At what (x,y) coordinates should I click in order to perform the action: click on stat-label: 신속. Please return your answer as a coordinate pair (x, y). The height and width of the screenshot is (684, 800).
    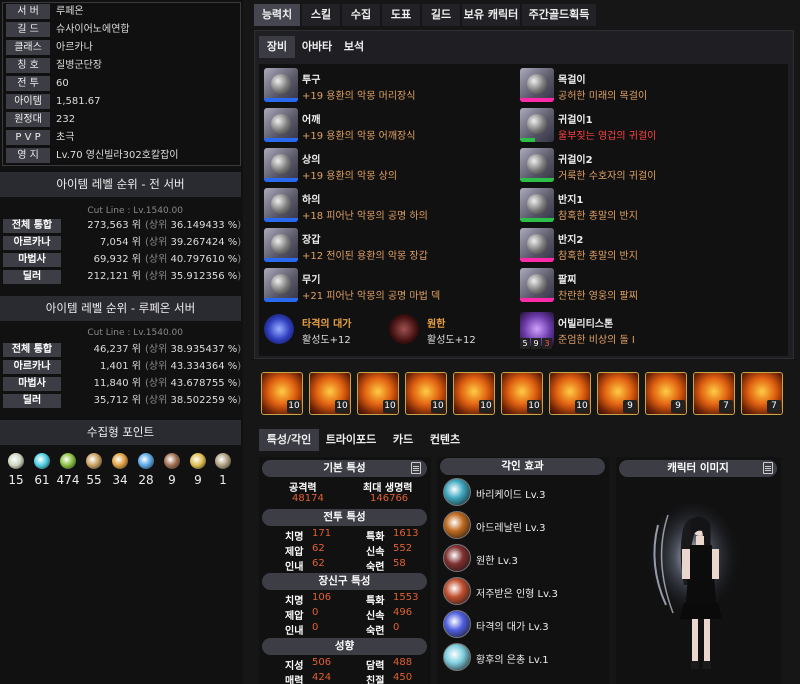
    Looking at the image, I should click on (375, 552).